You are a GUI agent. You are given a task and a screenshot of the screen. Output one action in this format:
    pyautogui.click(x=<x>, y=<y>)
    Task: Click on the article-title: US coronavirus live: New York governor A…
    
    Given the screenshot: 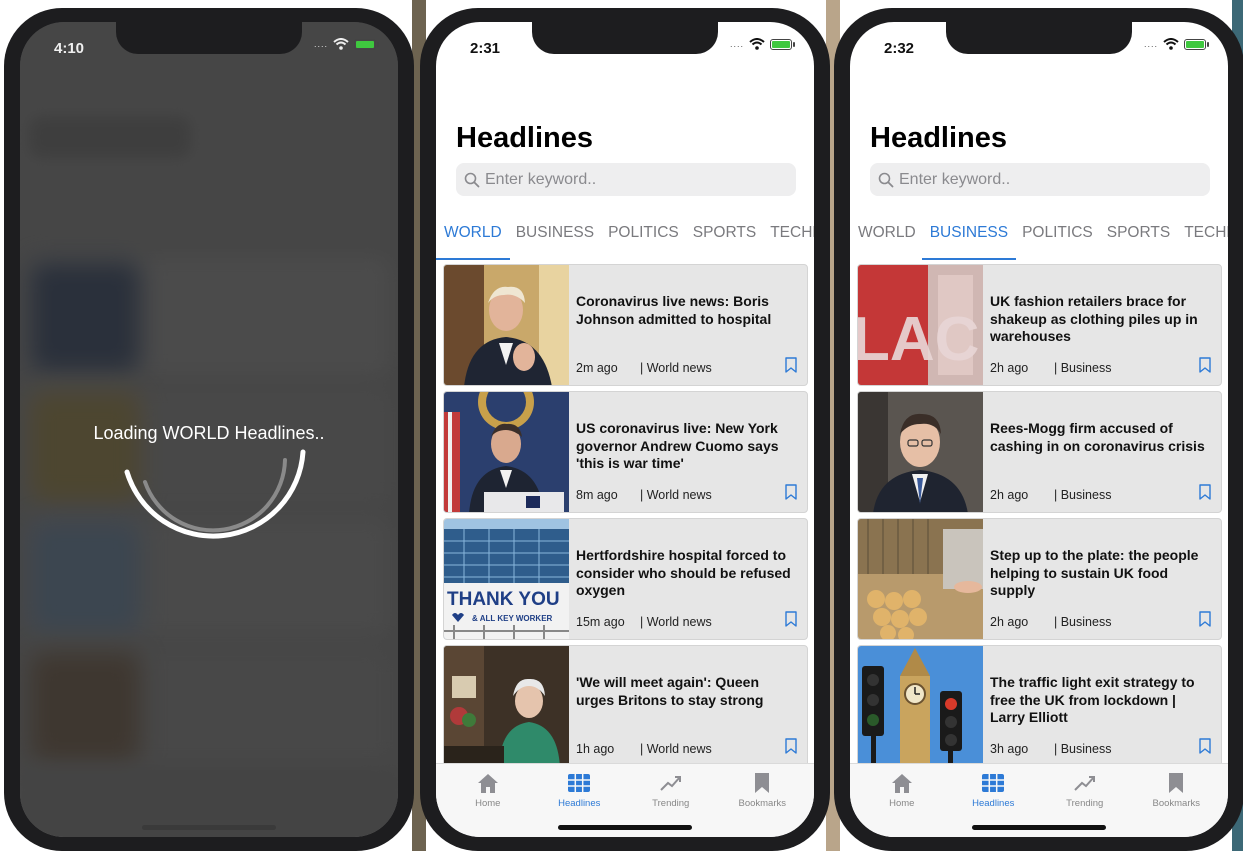 What is the action you would take?
    pyautogui.click(x=677, y=445)
    